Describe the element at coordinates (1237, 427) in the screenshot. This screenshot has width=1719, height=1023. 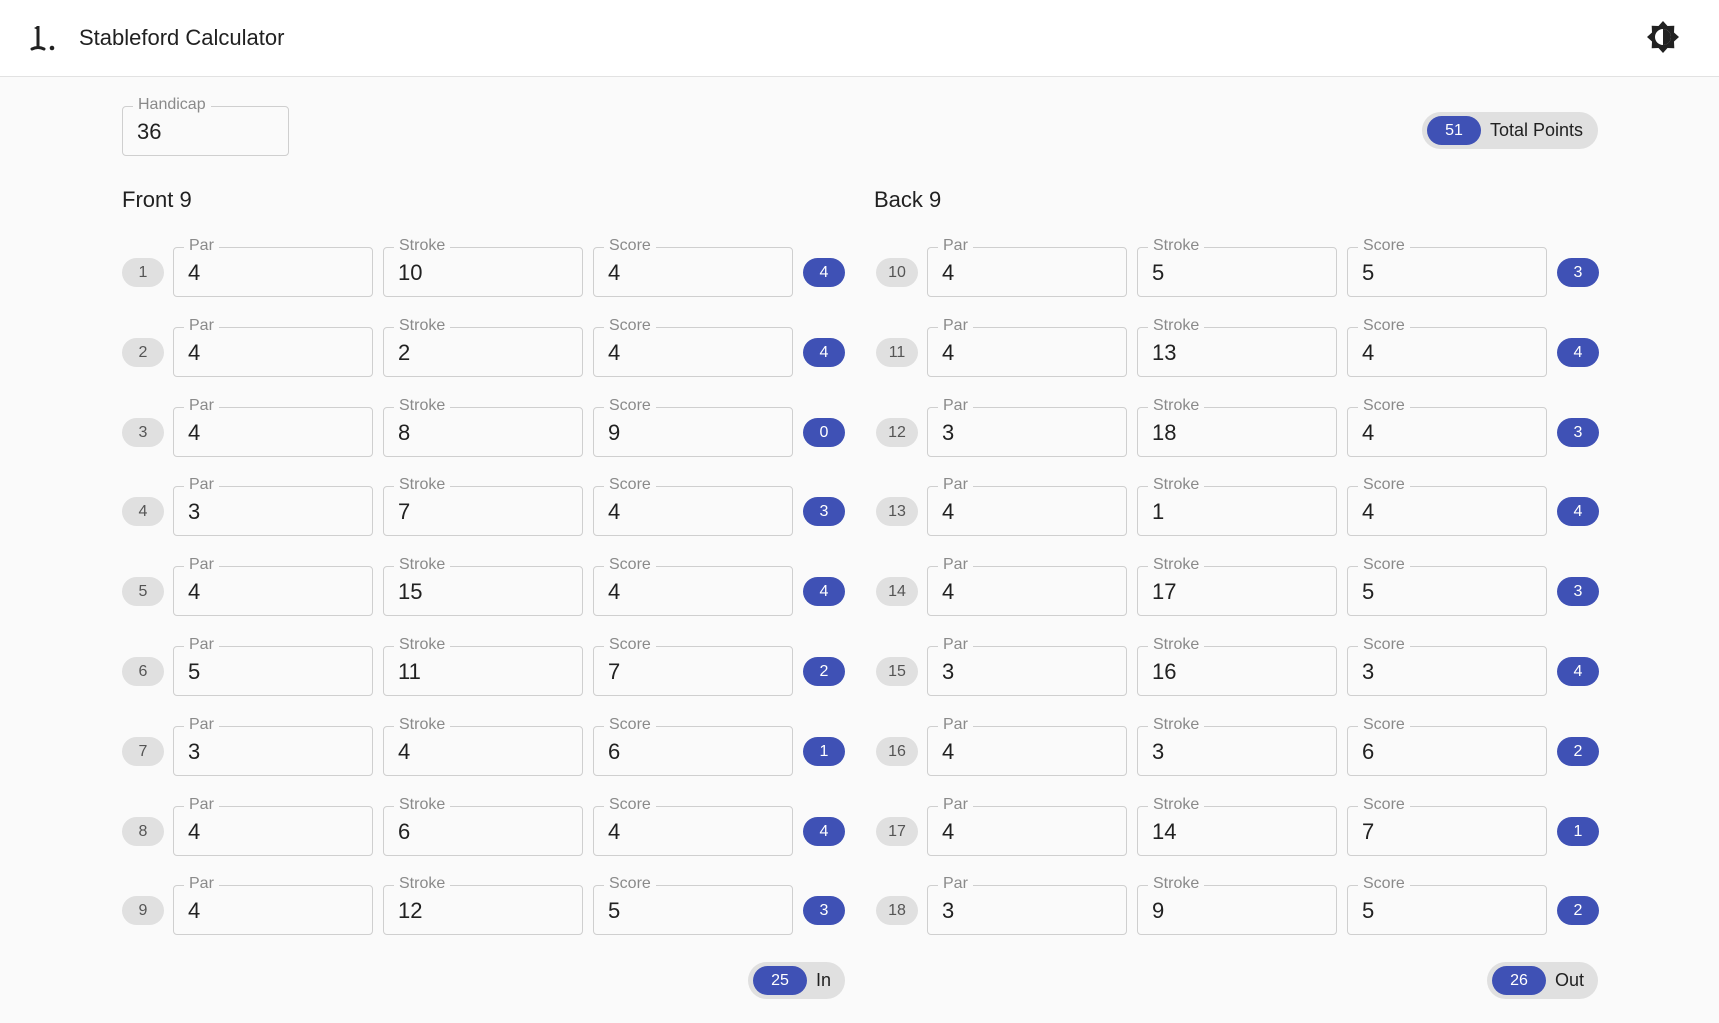
I see `stroke-field: Stroke 18` at that location.